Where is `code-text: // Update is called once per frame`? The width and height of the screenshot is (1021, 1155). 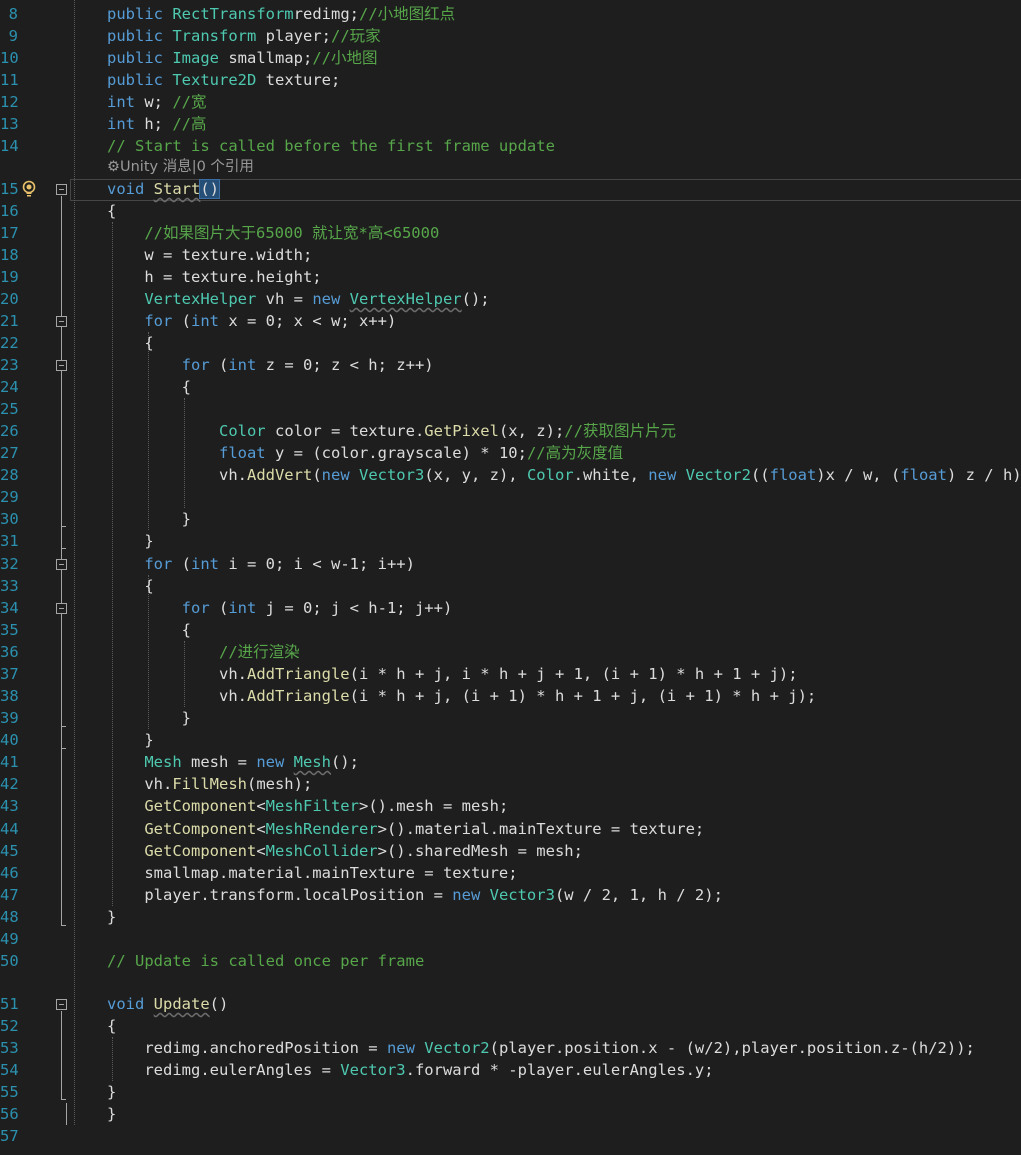 code-text: // Update is called once per frame is located at coordinates (265, 961).